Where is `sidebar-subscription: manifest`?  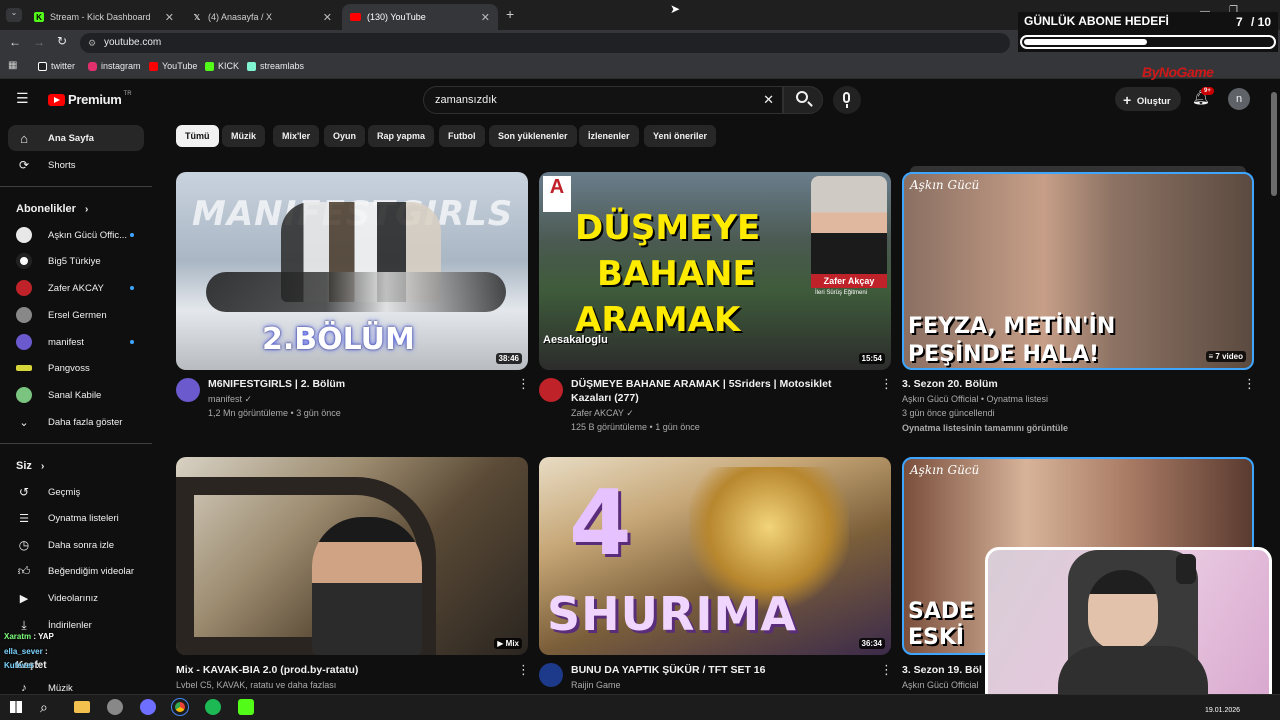
sidebar-subscription: manifest is located at coordinates (76, 342).